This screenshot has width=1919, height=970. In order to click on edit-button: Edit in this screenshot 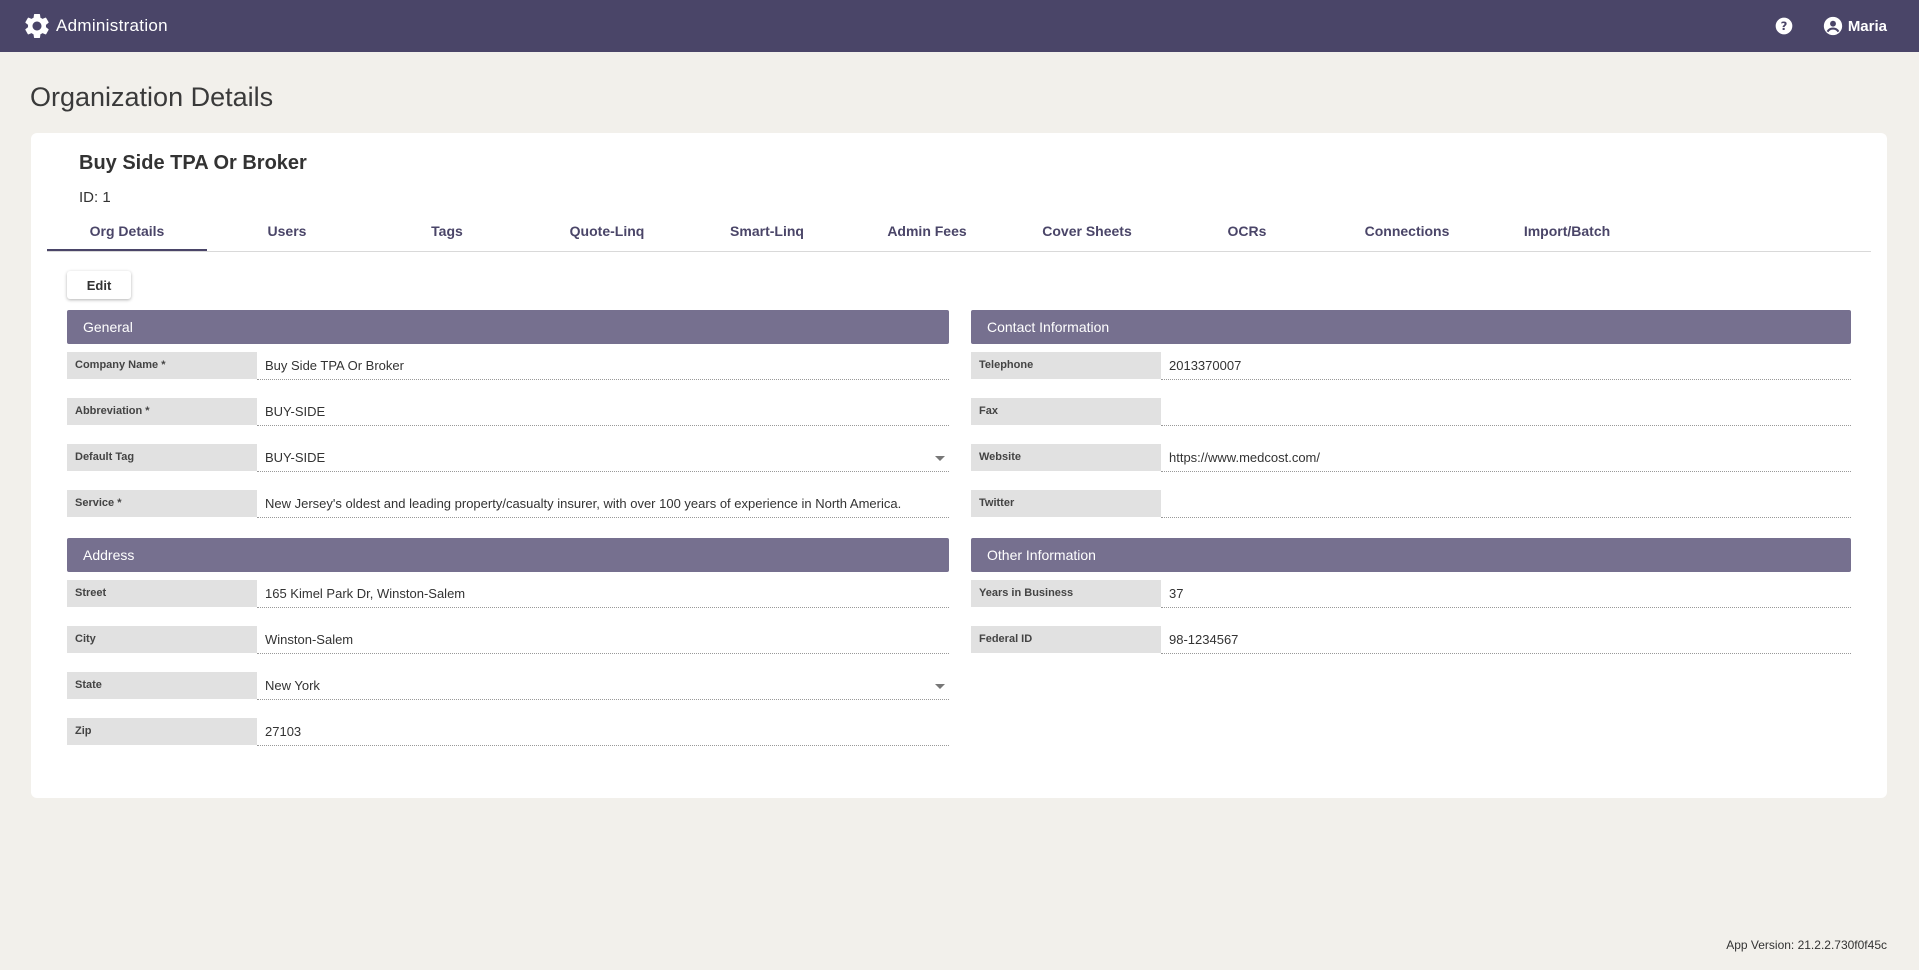, I will do `click(99, 285)`.